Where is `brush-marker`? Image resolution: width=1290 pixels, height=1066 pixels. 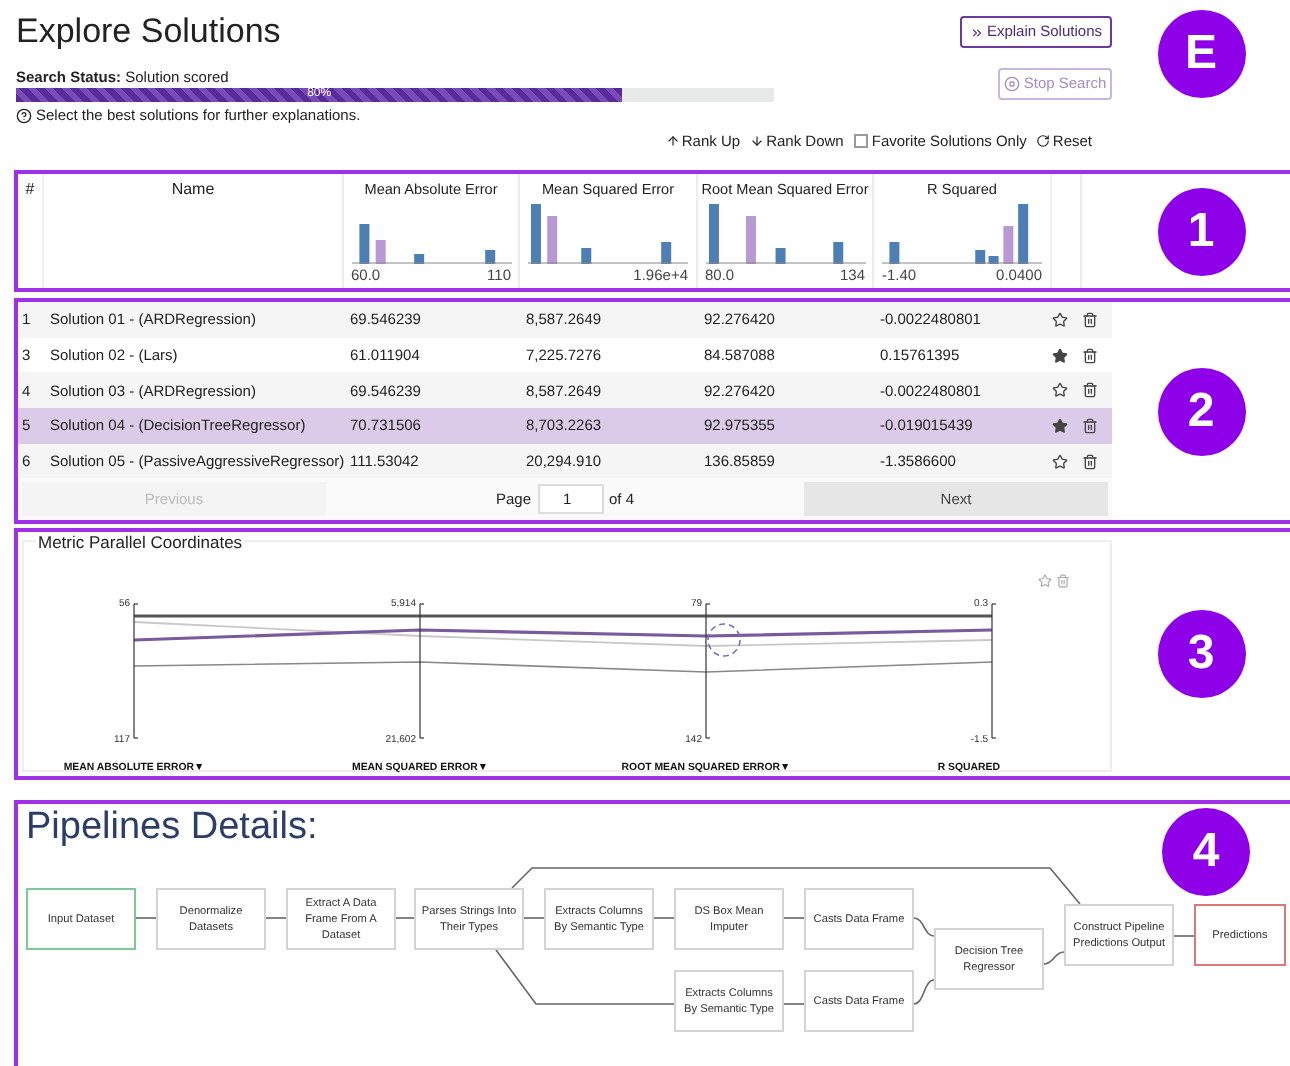 brush-marker is located at coordinates (724, 640).